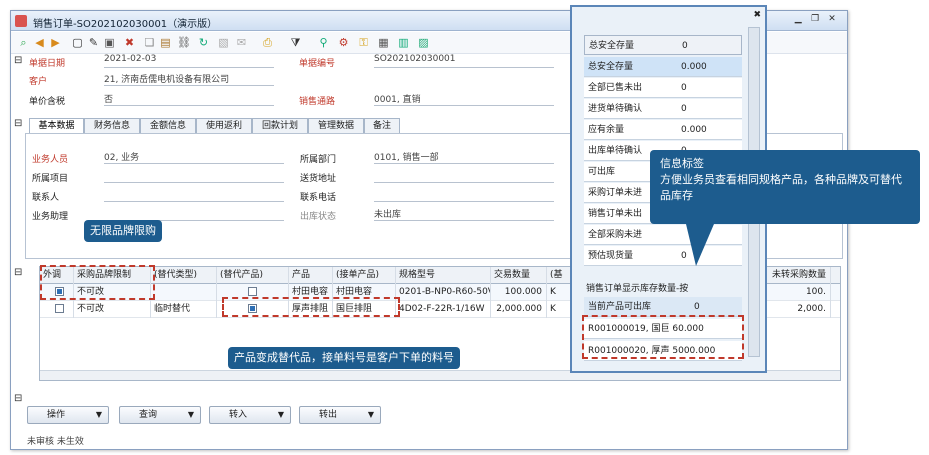 This screenshot has height=455, width=929. Describe the element at coordinates (343, 42) in the screenshot. I see `settings-icon: ⚙` at that location.